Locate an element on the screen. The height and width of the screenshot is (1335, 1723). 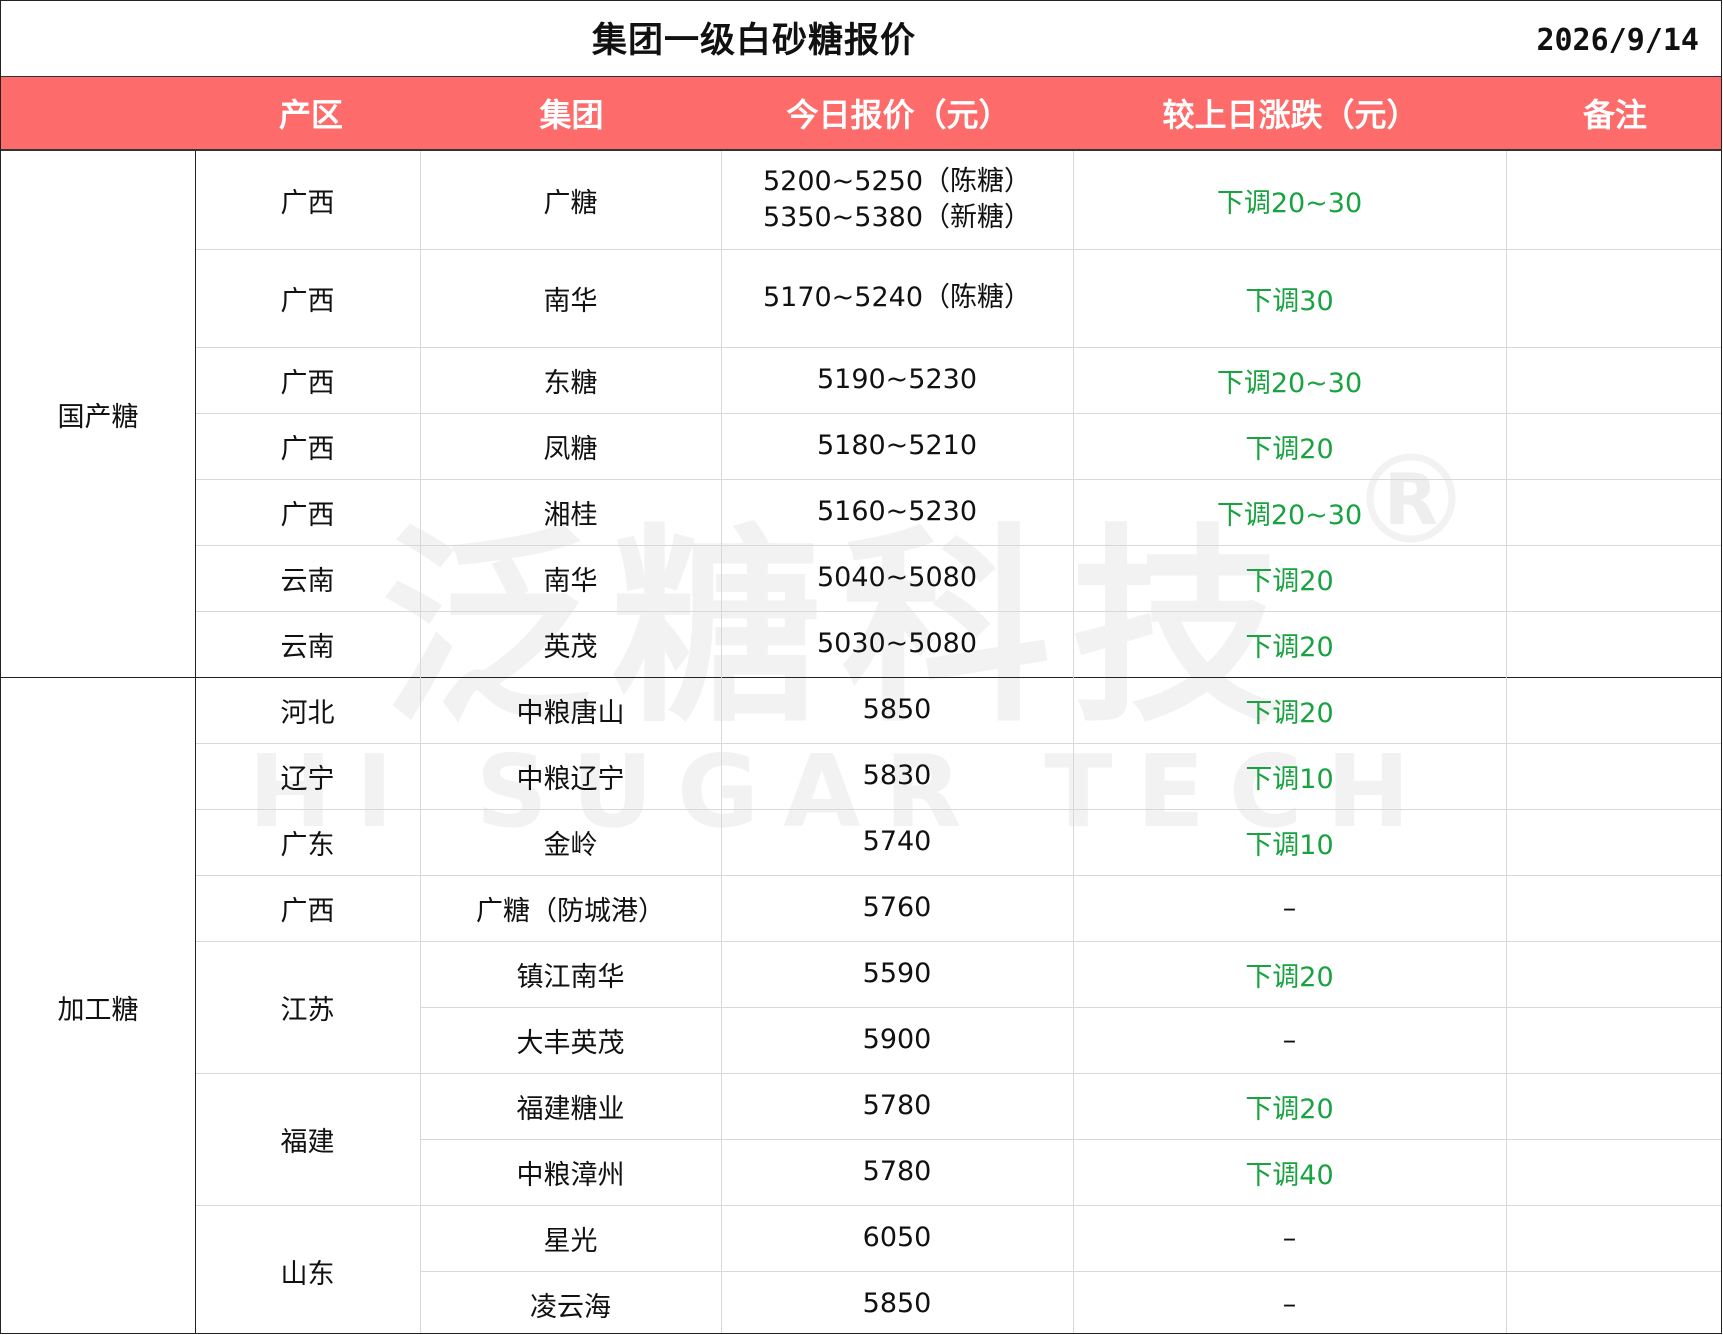
price-cell: 5190~5230 is located at coordinates (897, 380).